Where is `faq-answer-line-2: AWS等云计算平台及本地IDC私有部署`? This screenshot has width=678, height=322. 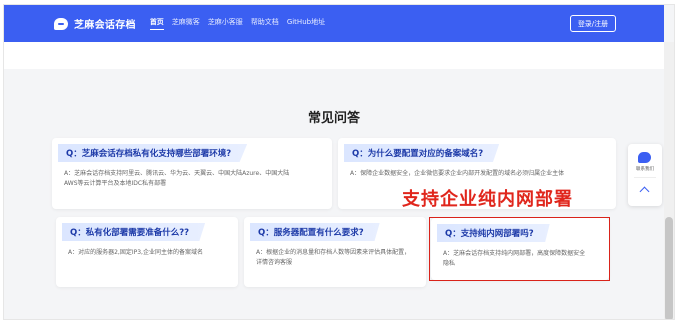 faq-answer-line-2: AWS等云计算平台及本地IDC私有部署 is located at coordinates (115, 183).